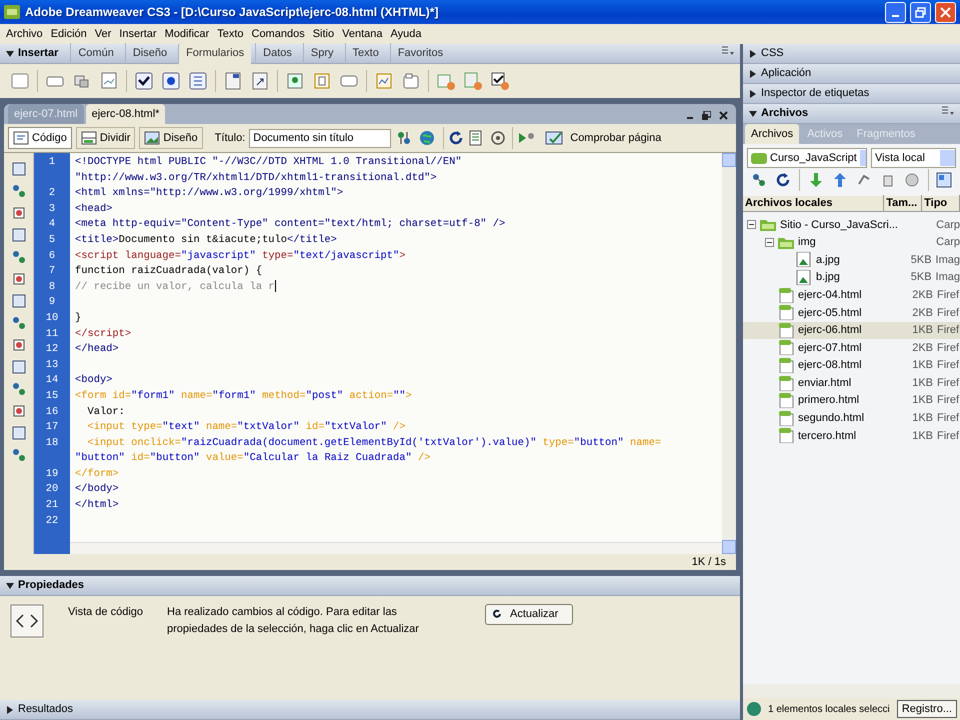 This screenshot has width=960, height=720. What do you see at coordinates (825, 383) in the screenshot?
I see `file-name: enviar.html` at bounding box center [825, 383].